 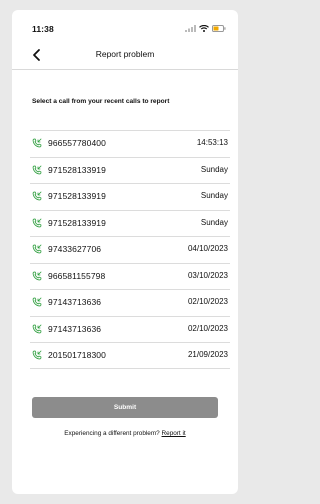 I want to click on call-time: 03/10/2023, so click(x=207, y=275).